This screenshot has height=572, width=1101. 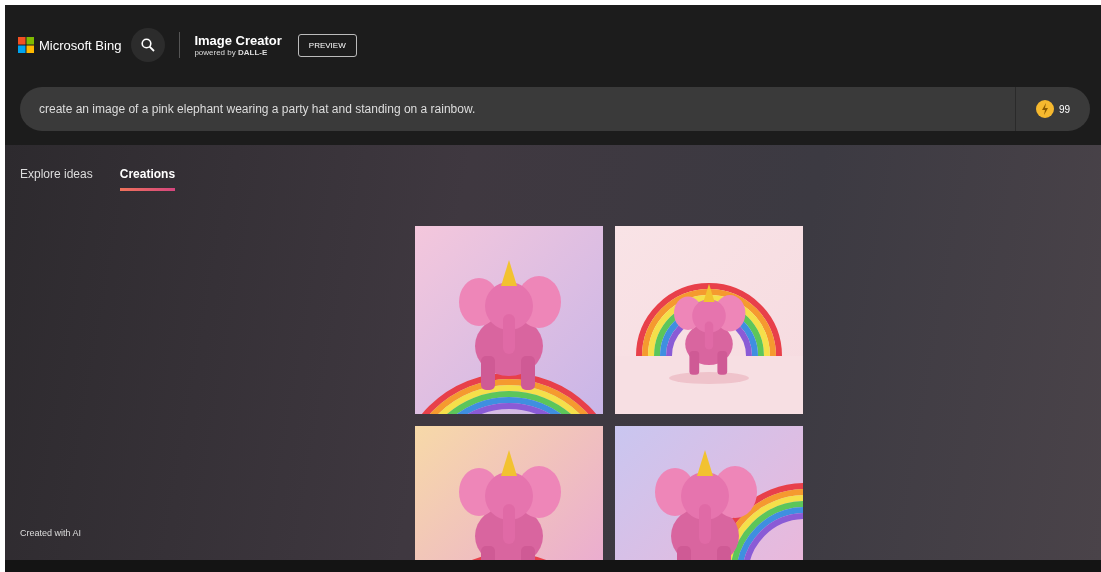 I want to click on app-title: Image Creator, so click(x=238, y=40).